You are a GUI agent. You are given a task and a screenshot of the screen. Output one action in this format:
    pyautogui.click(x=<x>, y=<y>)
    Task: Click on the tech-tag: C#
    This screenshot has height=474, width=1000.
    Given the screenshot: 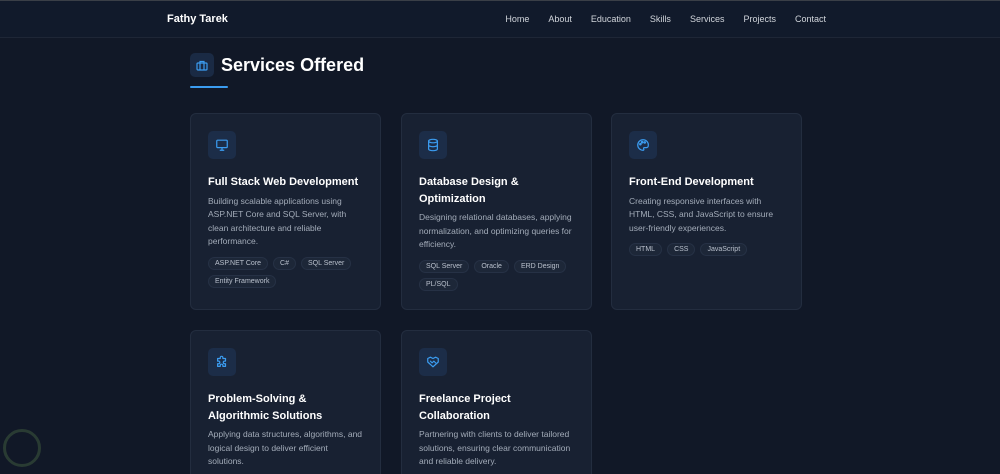 What is the action you would take?
    pyautogui.click(x=284, y=263)
    